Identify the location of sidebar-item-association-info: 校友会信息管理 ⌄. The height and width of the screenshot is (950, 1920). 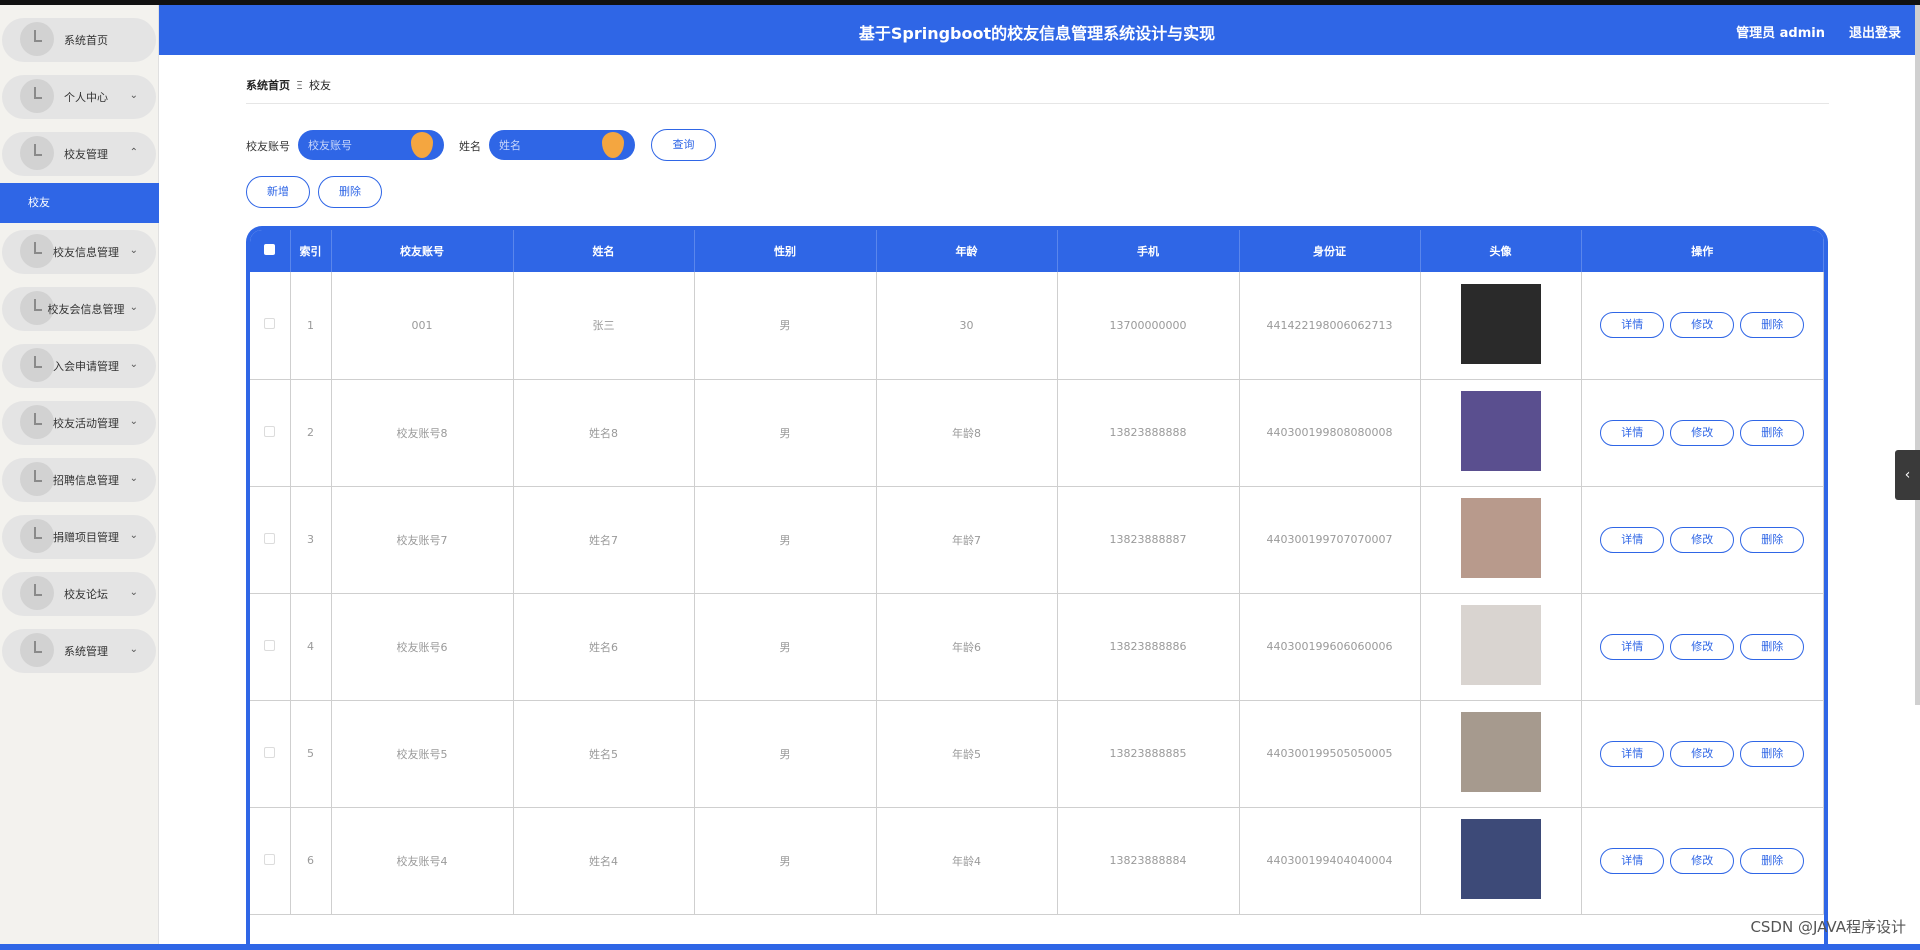
(79, 309).